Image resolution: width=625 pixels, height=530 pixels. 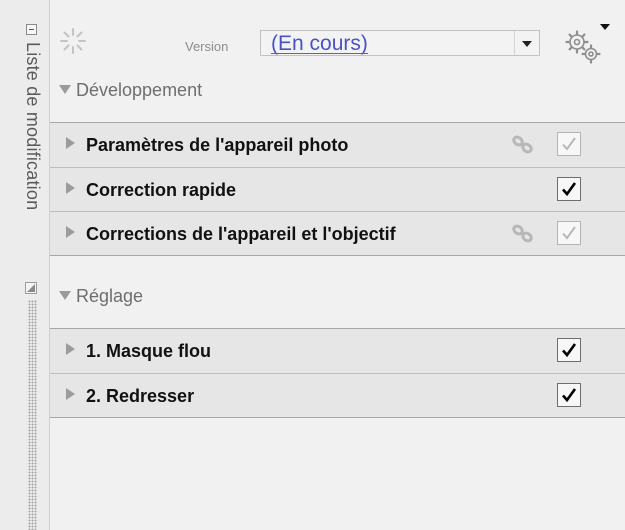 What do you see at coordinates (337, 395) in the screenshot?
I see `step-row-straighten: 2. Redresser` at bounding box center [337, 395].